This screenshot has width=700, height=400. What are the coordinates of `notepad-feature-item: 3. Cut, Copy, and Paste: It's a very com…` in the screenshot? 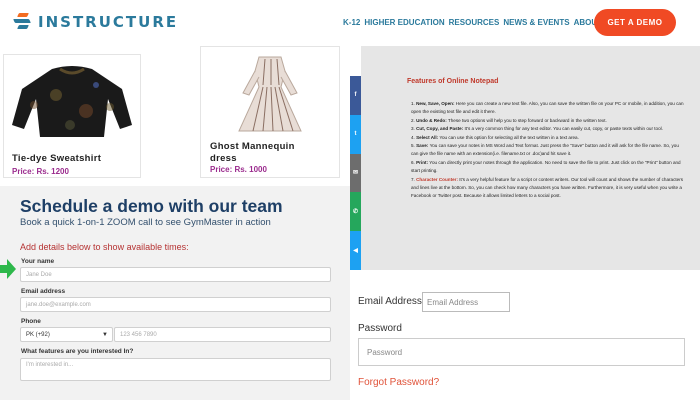 It's located at (537, 129).